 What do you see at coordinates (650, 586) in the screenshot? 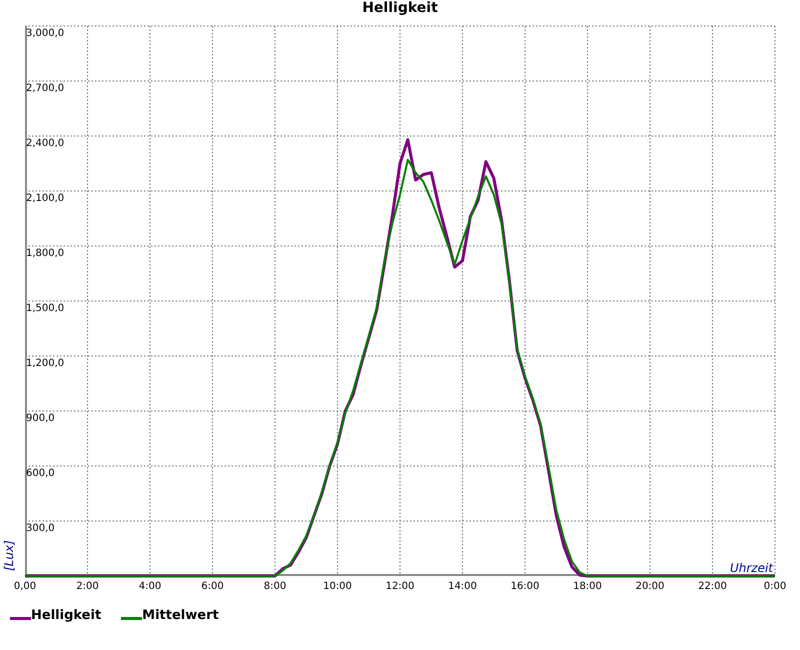
I see `x-tick-label: 20:00` at bounding box center [650, 586].